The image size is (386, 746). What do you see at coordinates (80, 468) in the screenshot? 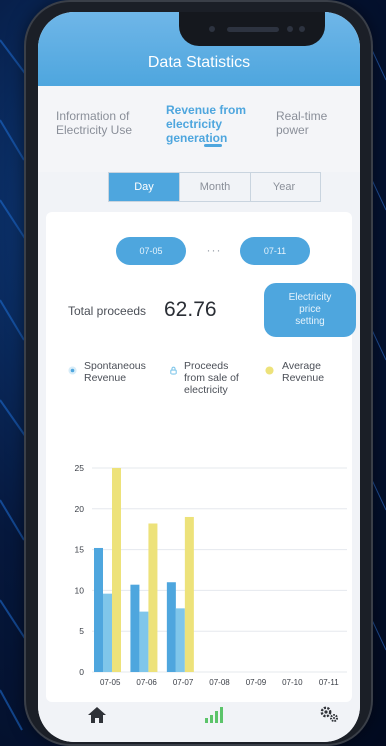
I see `y-tick-label: 25` at bounding box center [80, 468].